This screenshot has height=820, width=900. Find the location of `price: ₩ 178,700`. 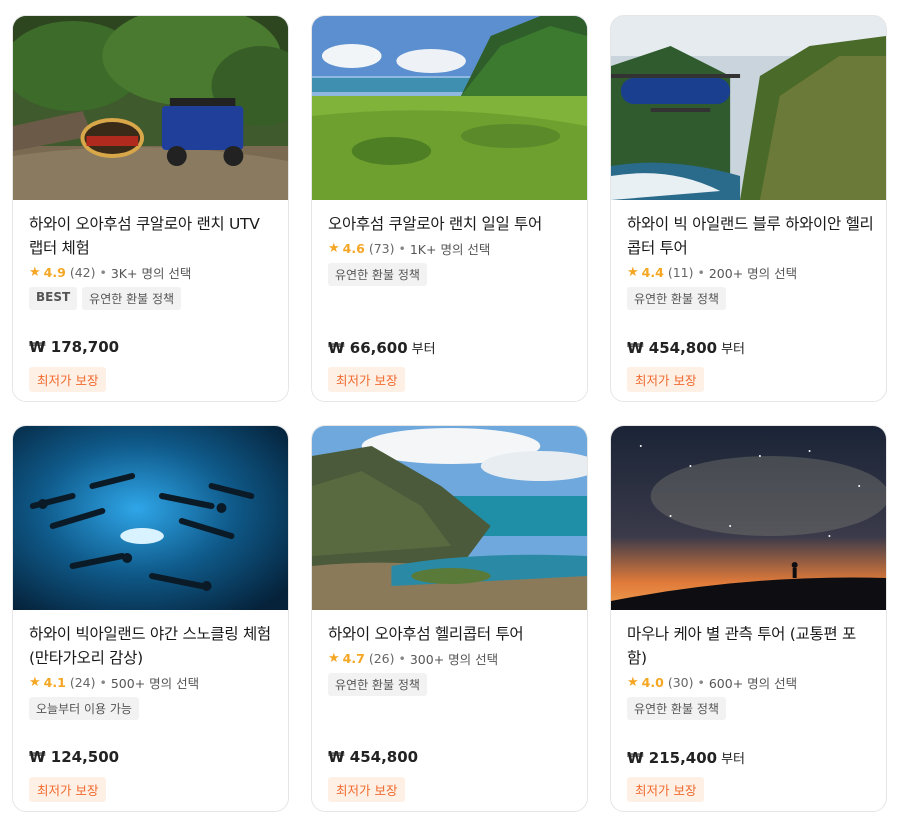

price: ₩ 178,700 is located at coordinates (76, 347).